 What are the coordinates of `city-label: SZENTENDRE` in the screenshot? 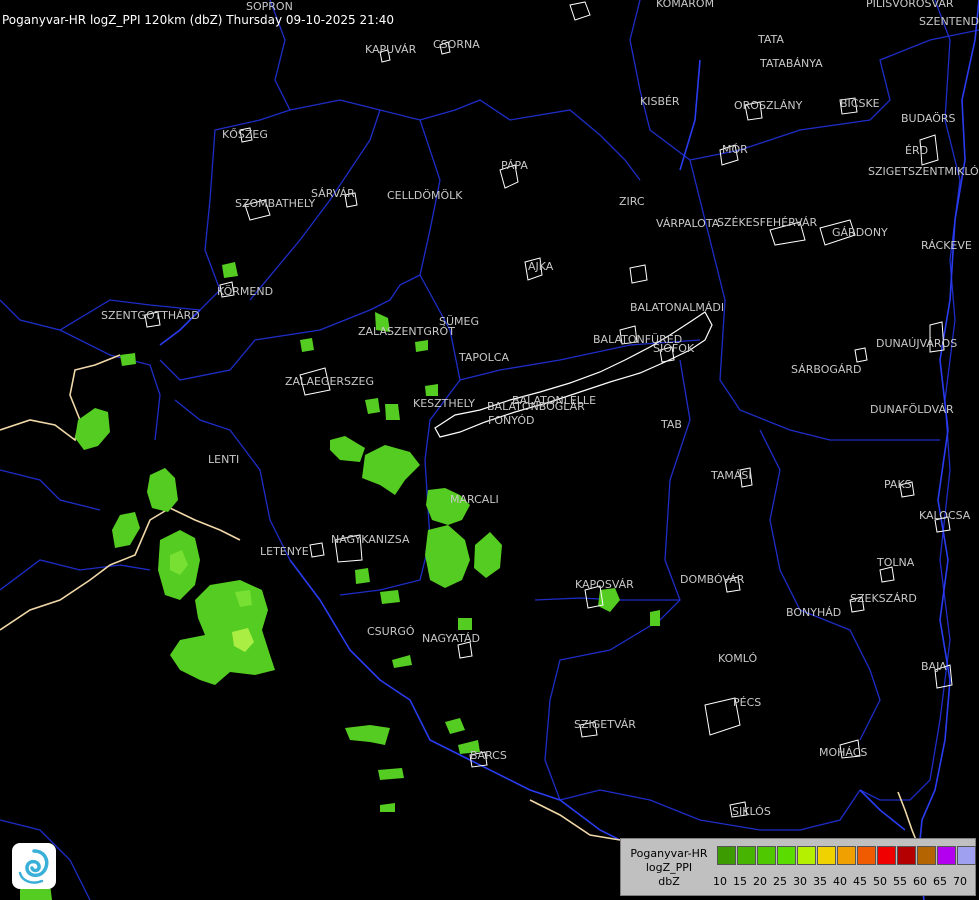 It's located at (949, 21).